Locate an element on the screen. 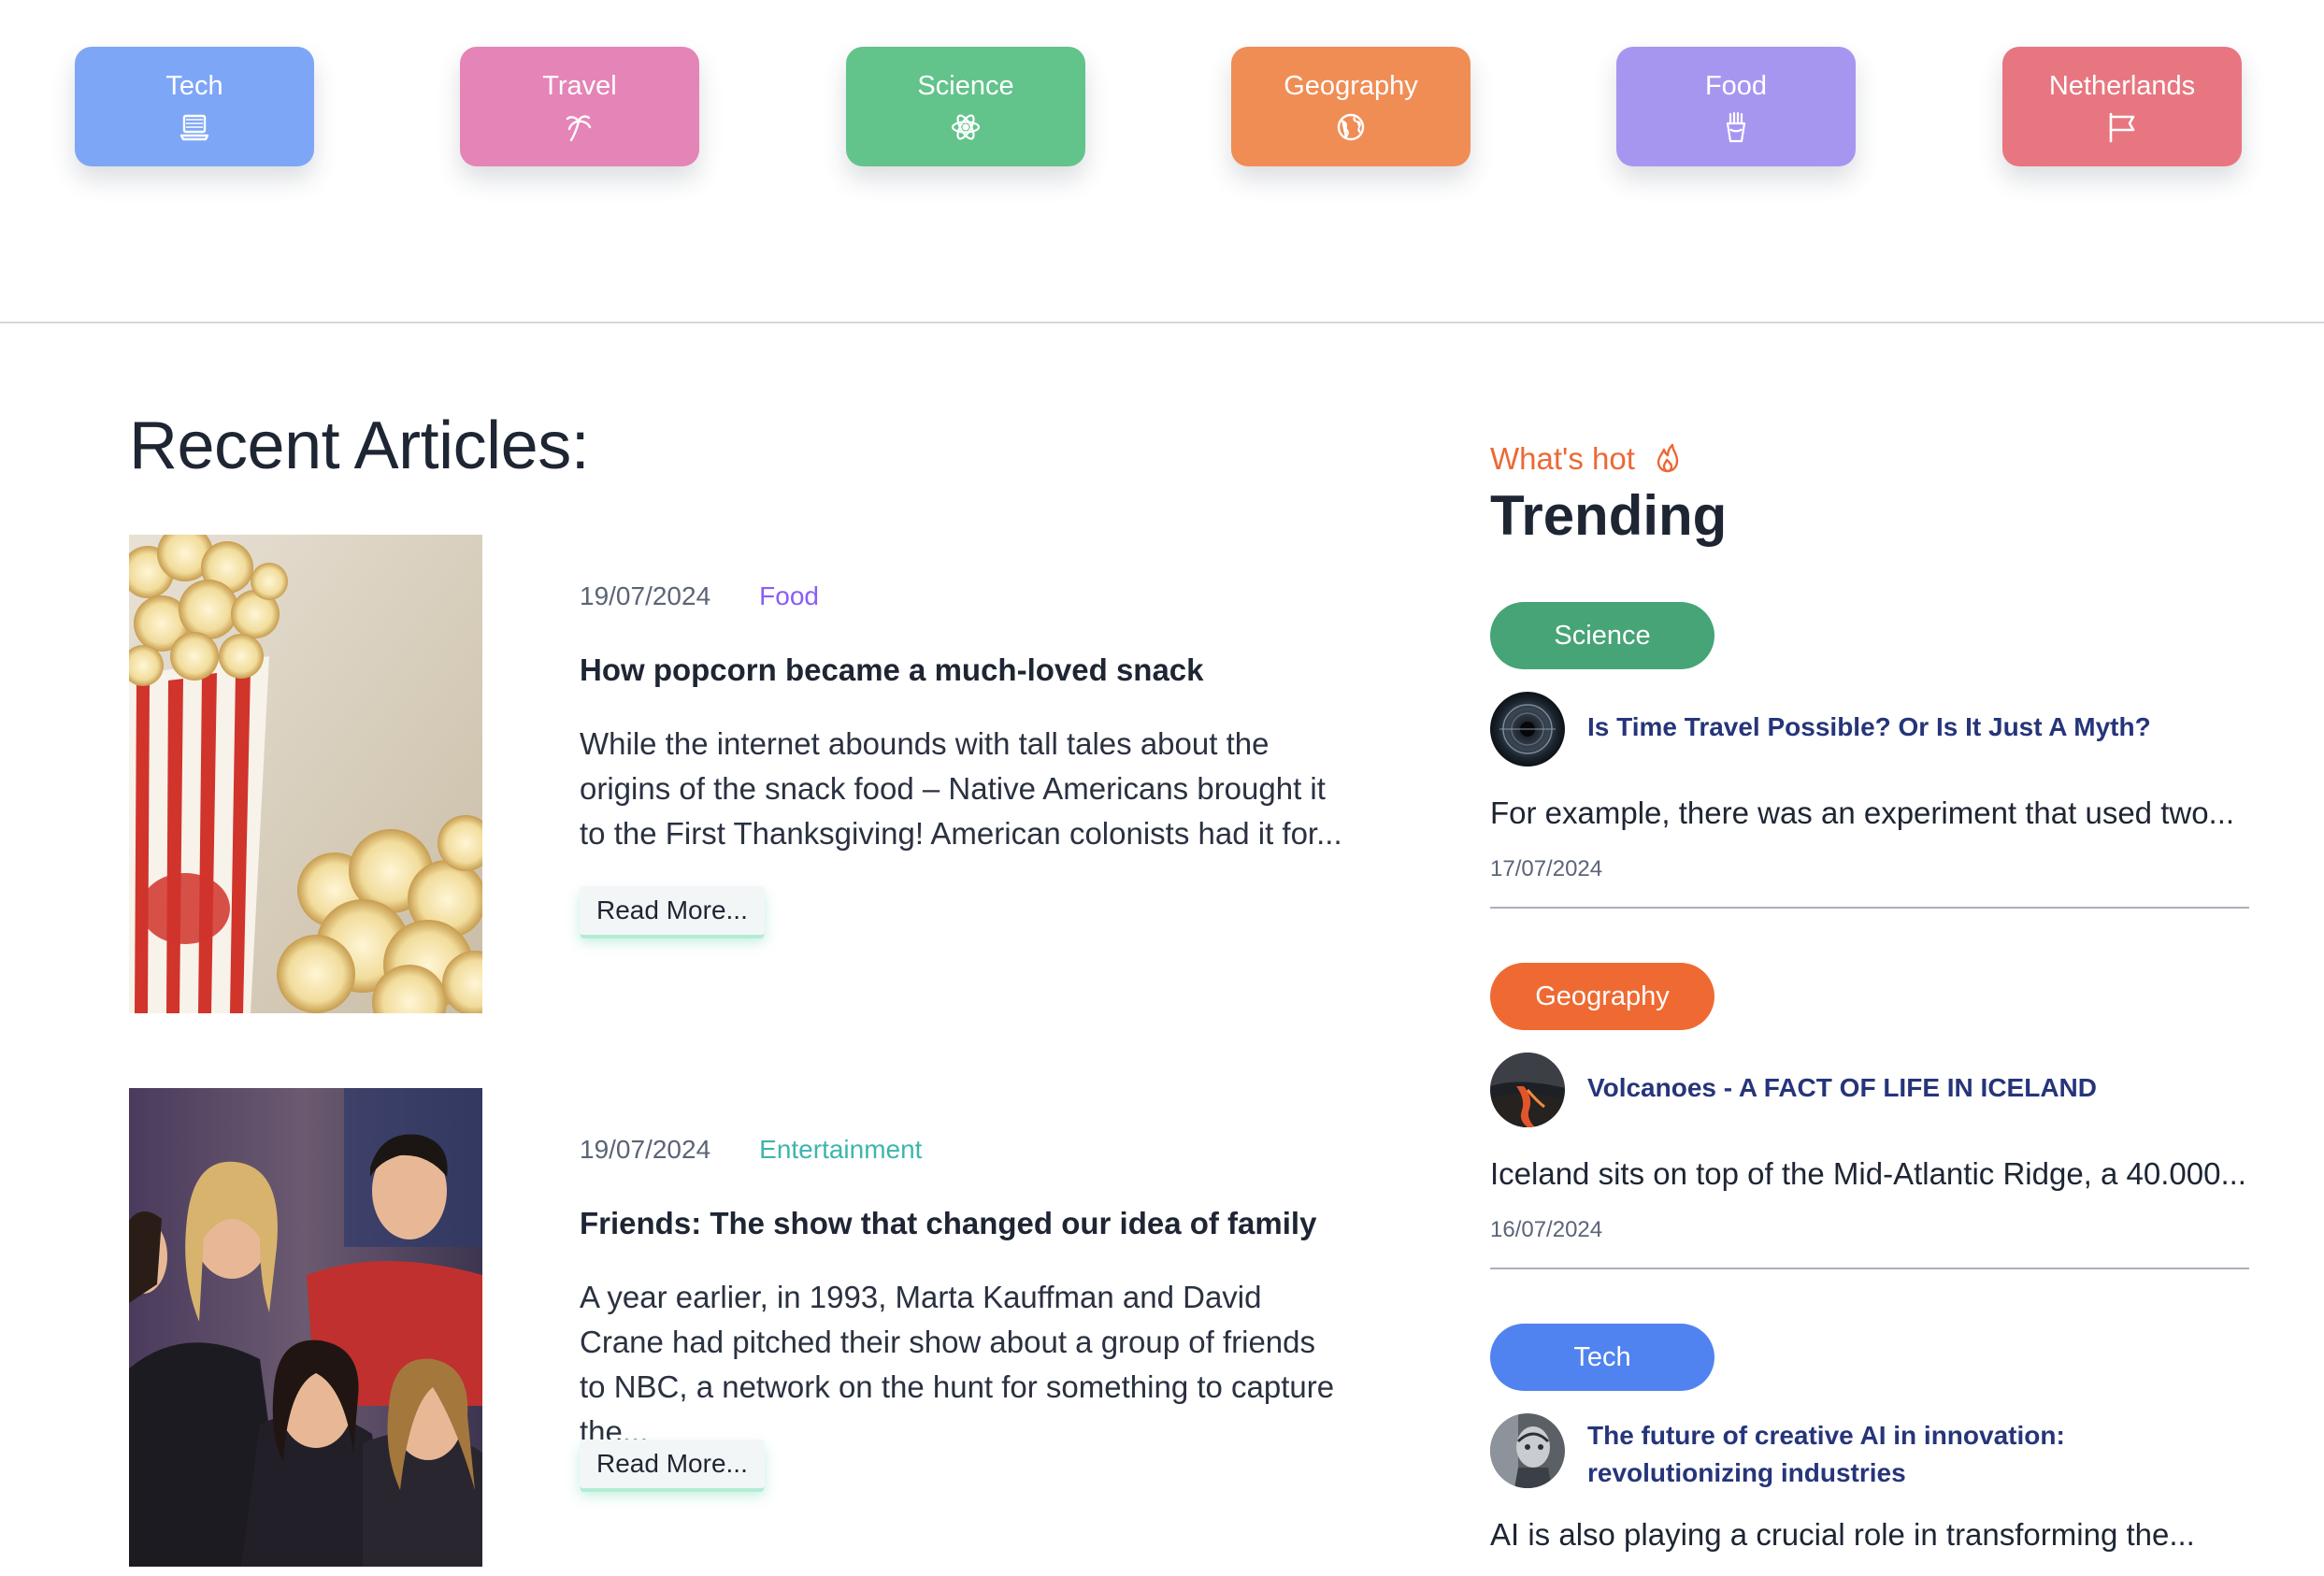  whats-hot-label: What's hot is located at coordinates (1586, 459).